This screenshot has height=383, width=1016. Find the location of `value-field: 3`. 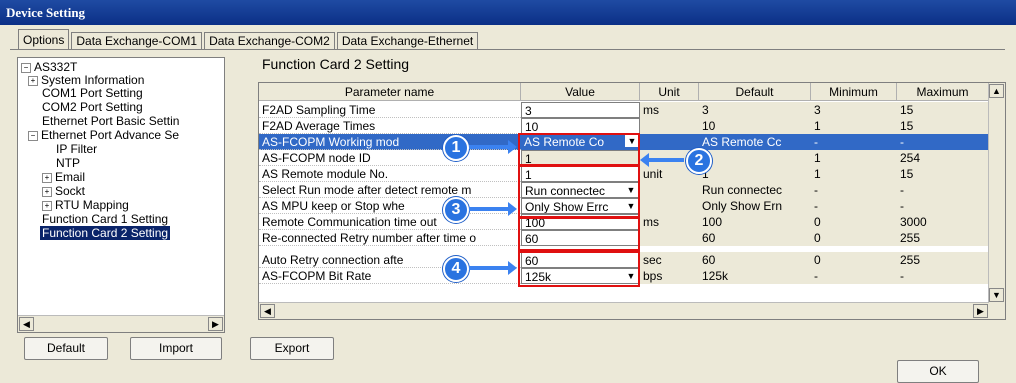

value-field: 3 is located at coordinates (580, 110).